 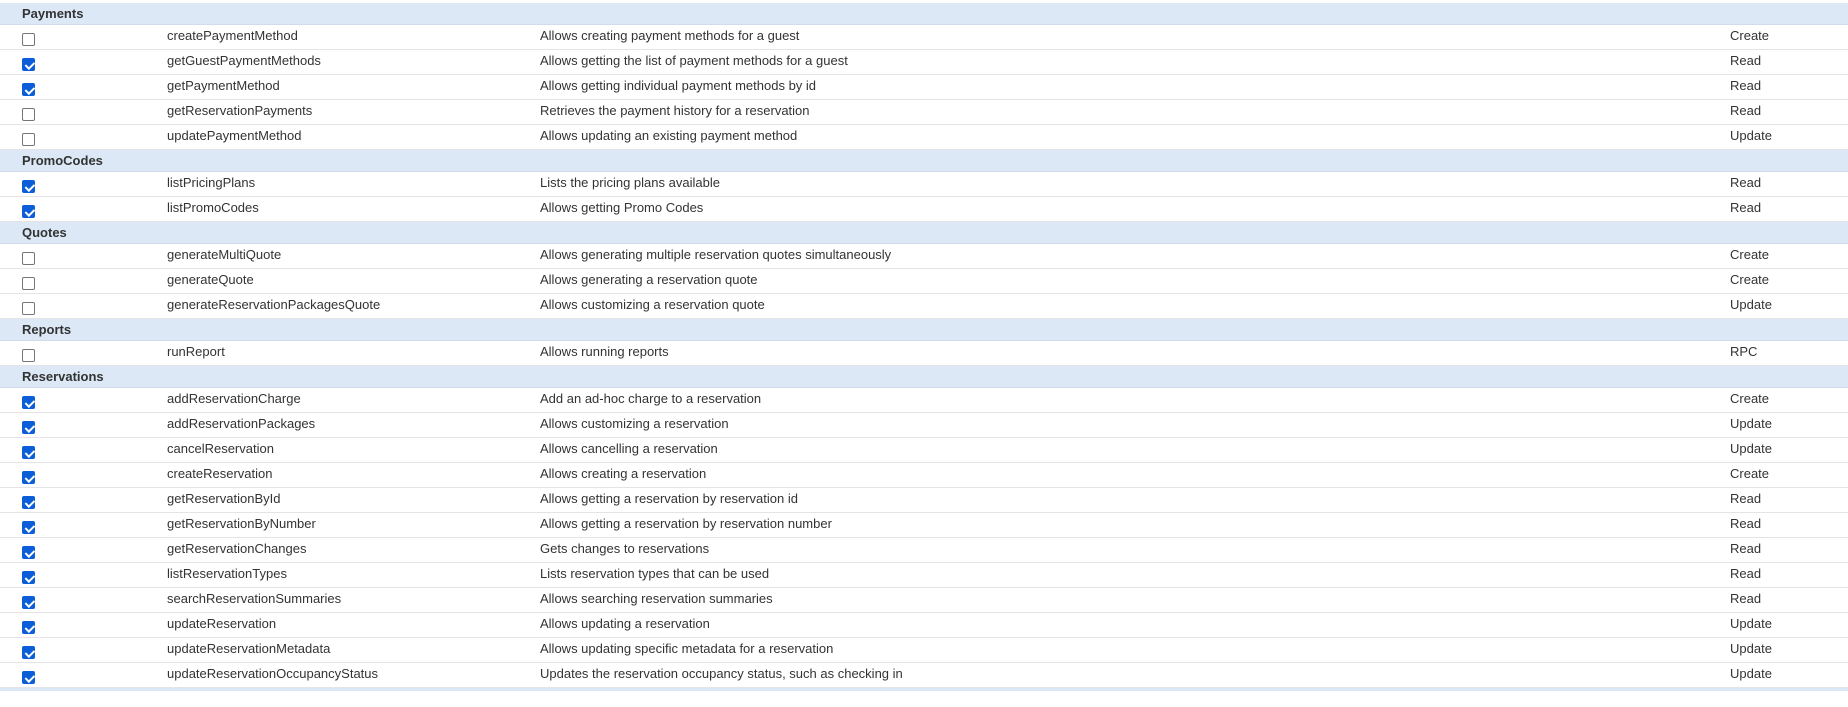 I want to click on operation-type: RPC, so click(x=1744, y=351).